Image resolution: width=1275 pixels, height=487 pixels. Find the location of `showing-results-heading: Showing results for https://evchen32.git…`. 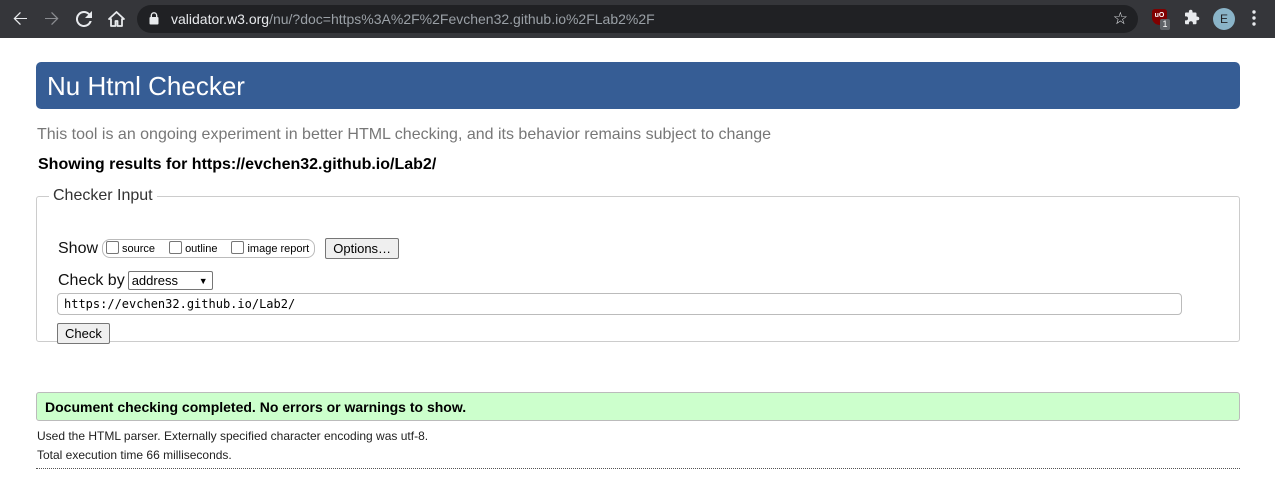

showing-results-heading: Showing results for https://evchen32.git… is located at coordinates (237, 164).